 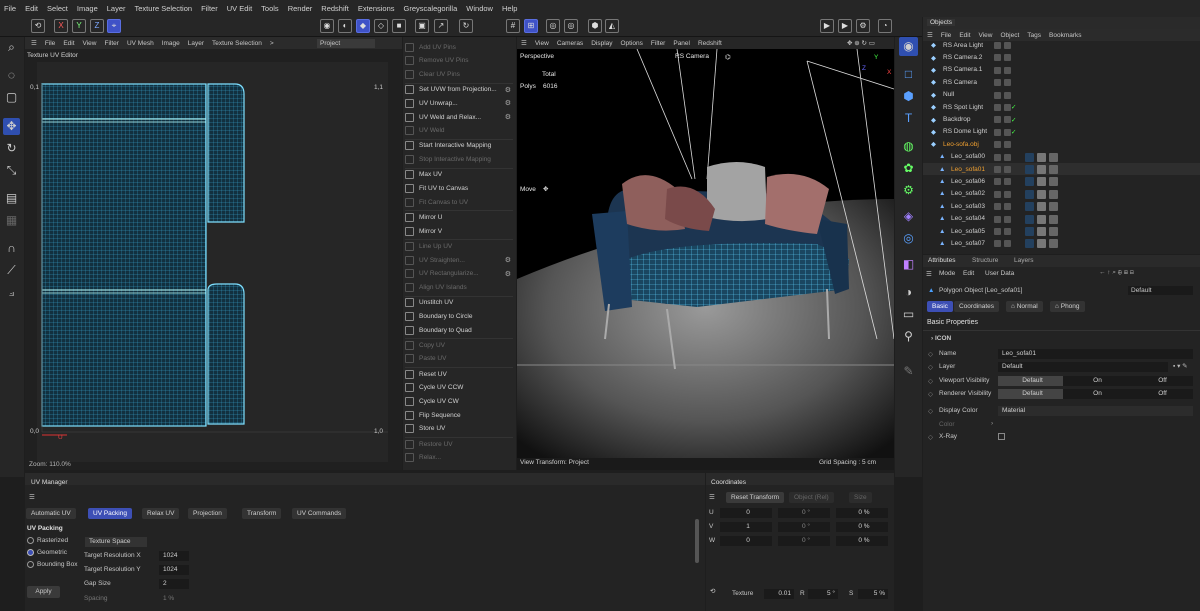 What do you see at coordinates (459, 231) in the screenshot?
I see `uv-command-item: Mirror V` at bounding box center [459, 231].